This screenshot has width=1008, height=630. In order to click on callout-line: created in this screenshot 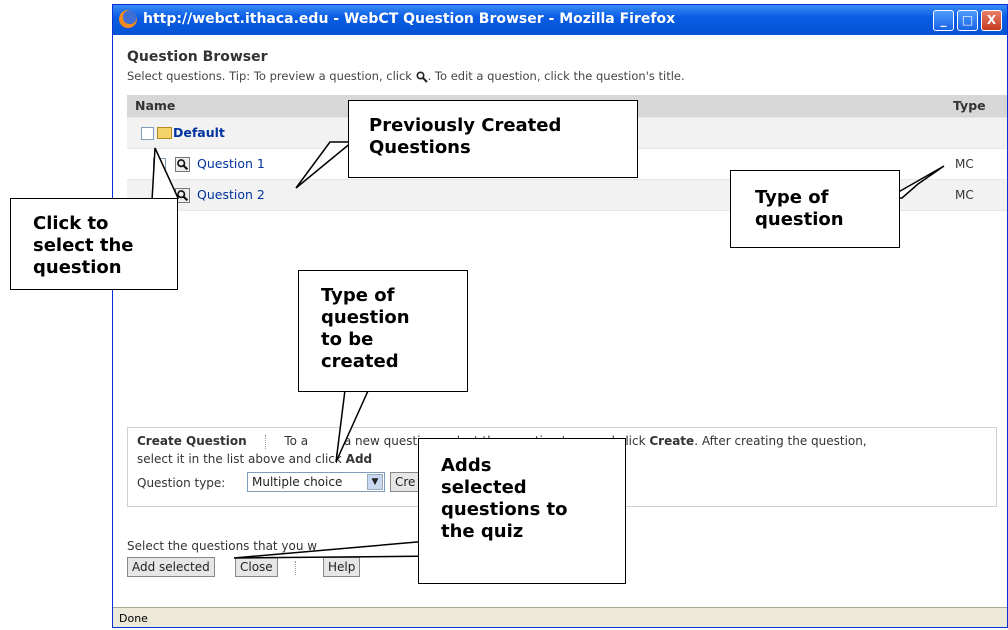, I will do `click(360, 361)`.